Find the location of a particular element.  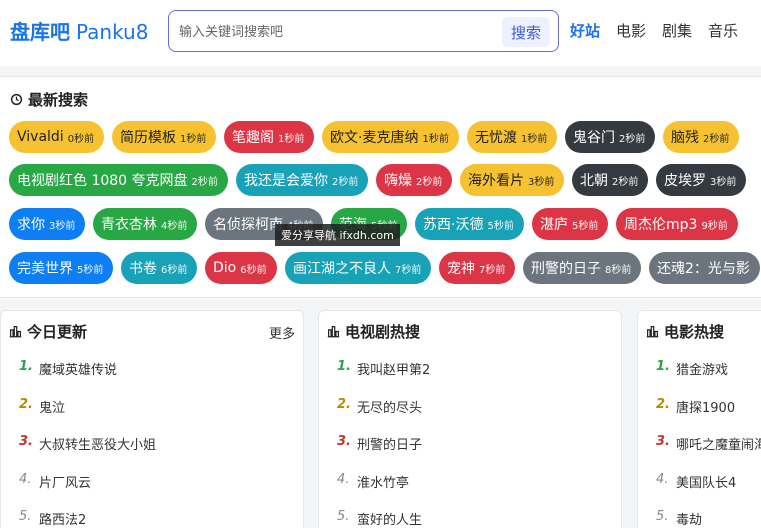

recent-search-tag: Vivaldi 0秒前 is located at coordinates (57, 137).